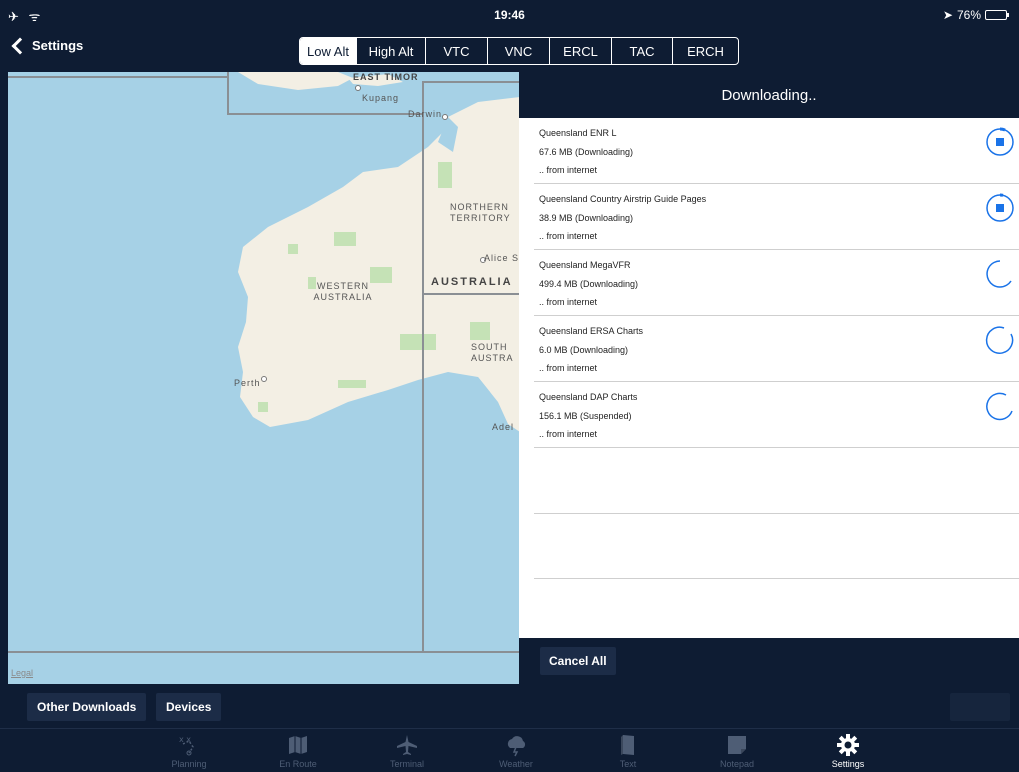 Image resolution: width=1019 pixels, height=772 pixels. Describe the element at coordinates (848, 764) in the screenshot. I see `tab-label: Settings` at that location.